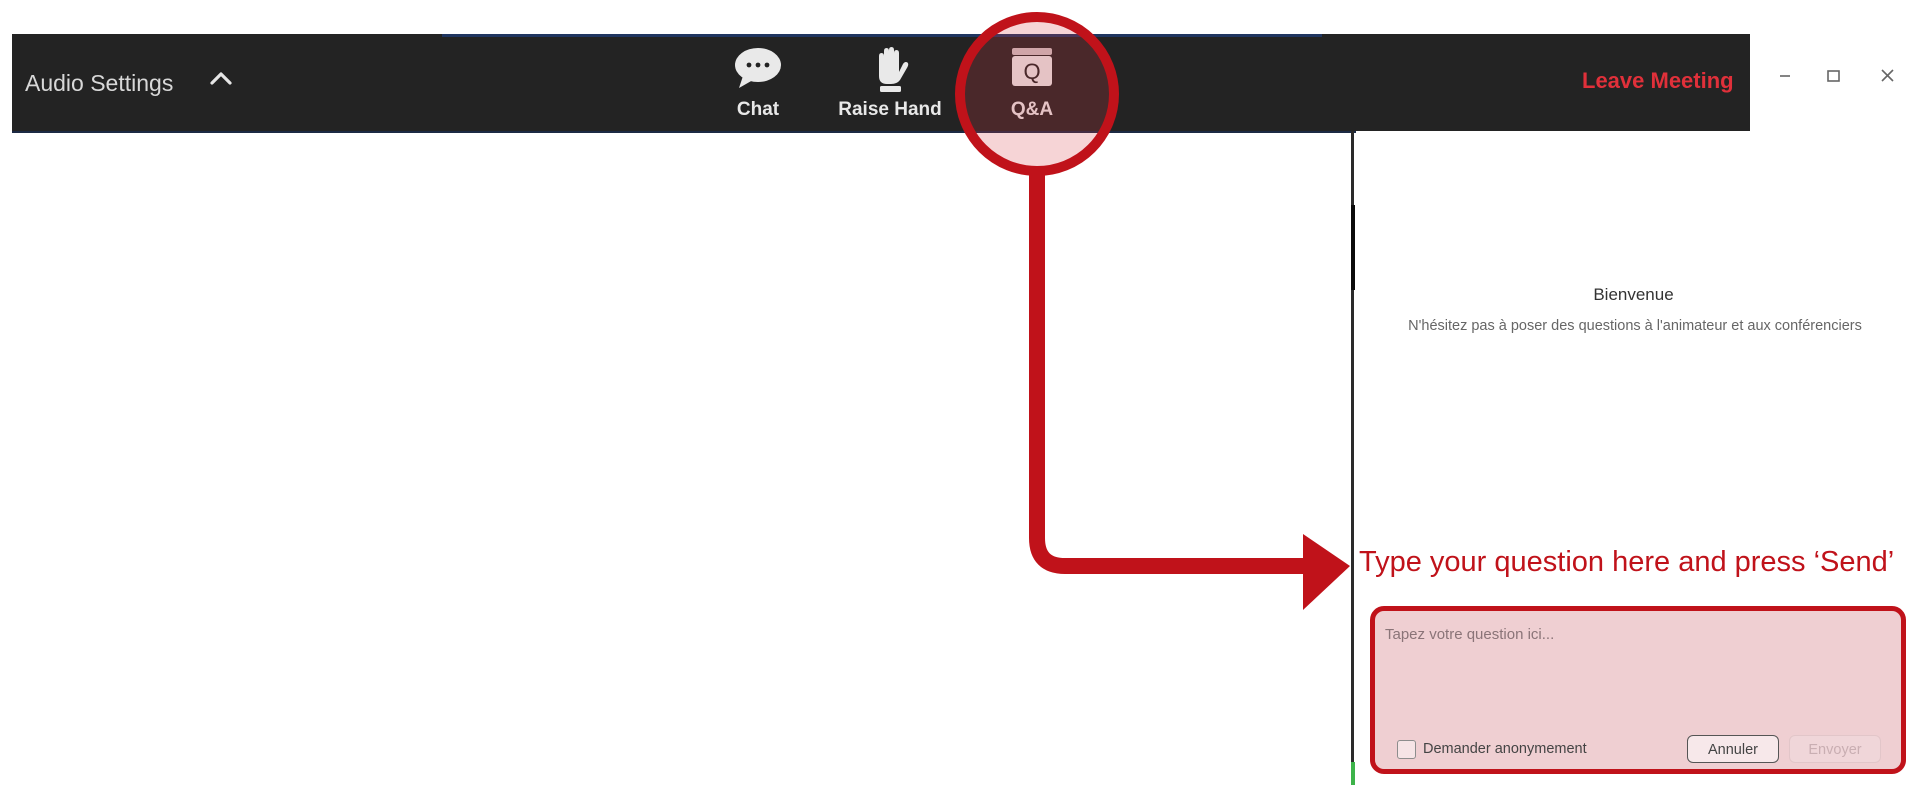  I want to click on qa-icon: Q, so click(1032, 67).